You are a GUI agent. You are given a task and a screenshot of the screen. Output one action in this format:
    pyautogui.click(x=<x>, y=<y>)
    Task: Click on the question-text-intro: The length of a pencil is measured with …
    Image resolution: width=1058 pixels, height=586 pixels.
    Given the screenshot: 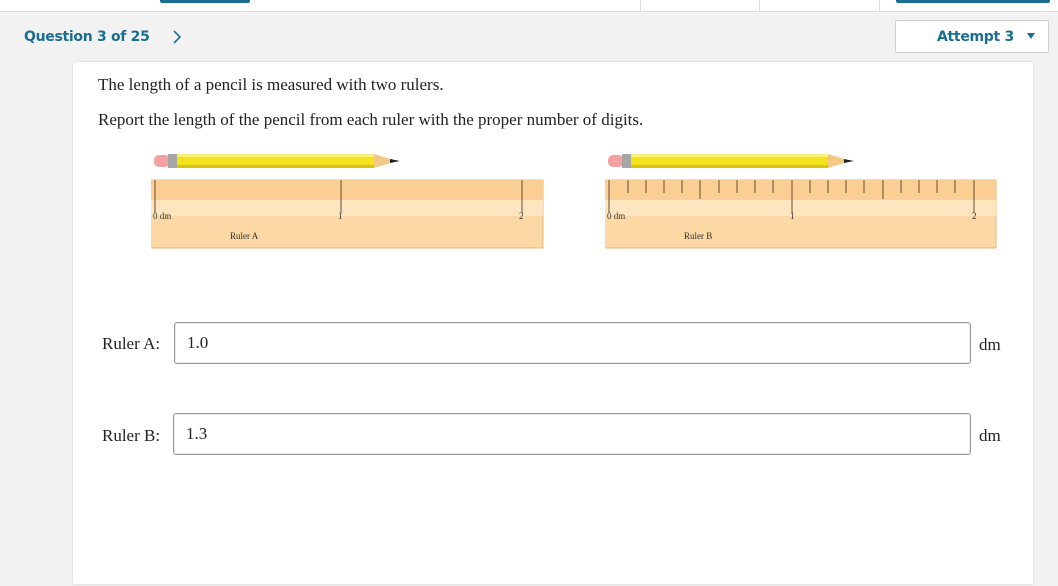 What is the action you would take?
    pyautogui.click(x=271, y=84)
    